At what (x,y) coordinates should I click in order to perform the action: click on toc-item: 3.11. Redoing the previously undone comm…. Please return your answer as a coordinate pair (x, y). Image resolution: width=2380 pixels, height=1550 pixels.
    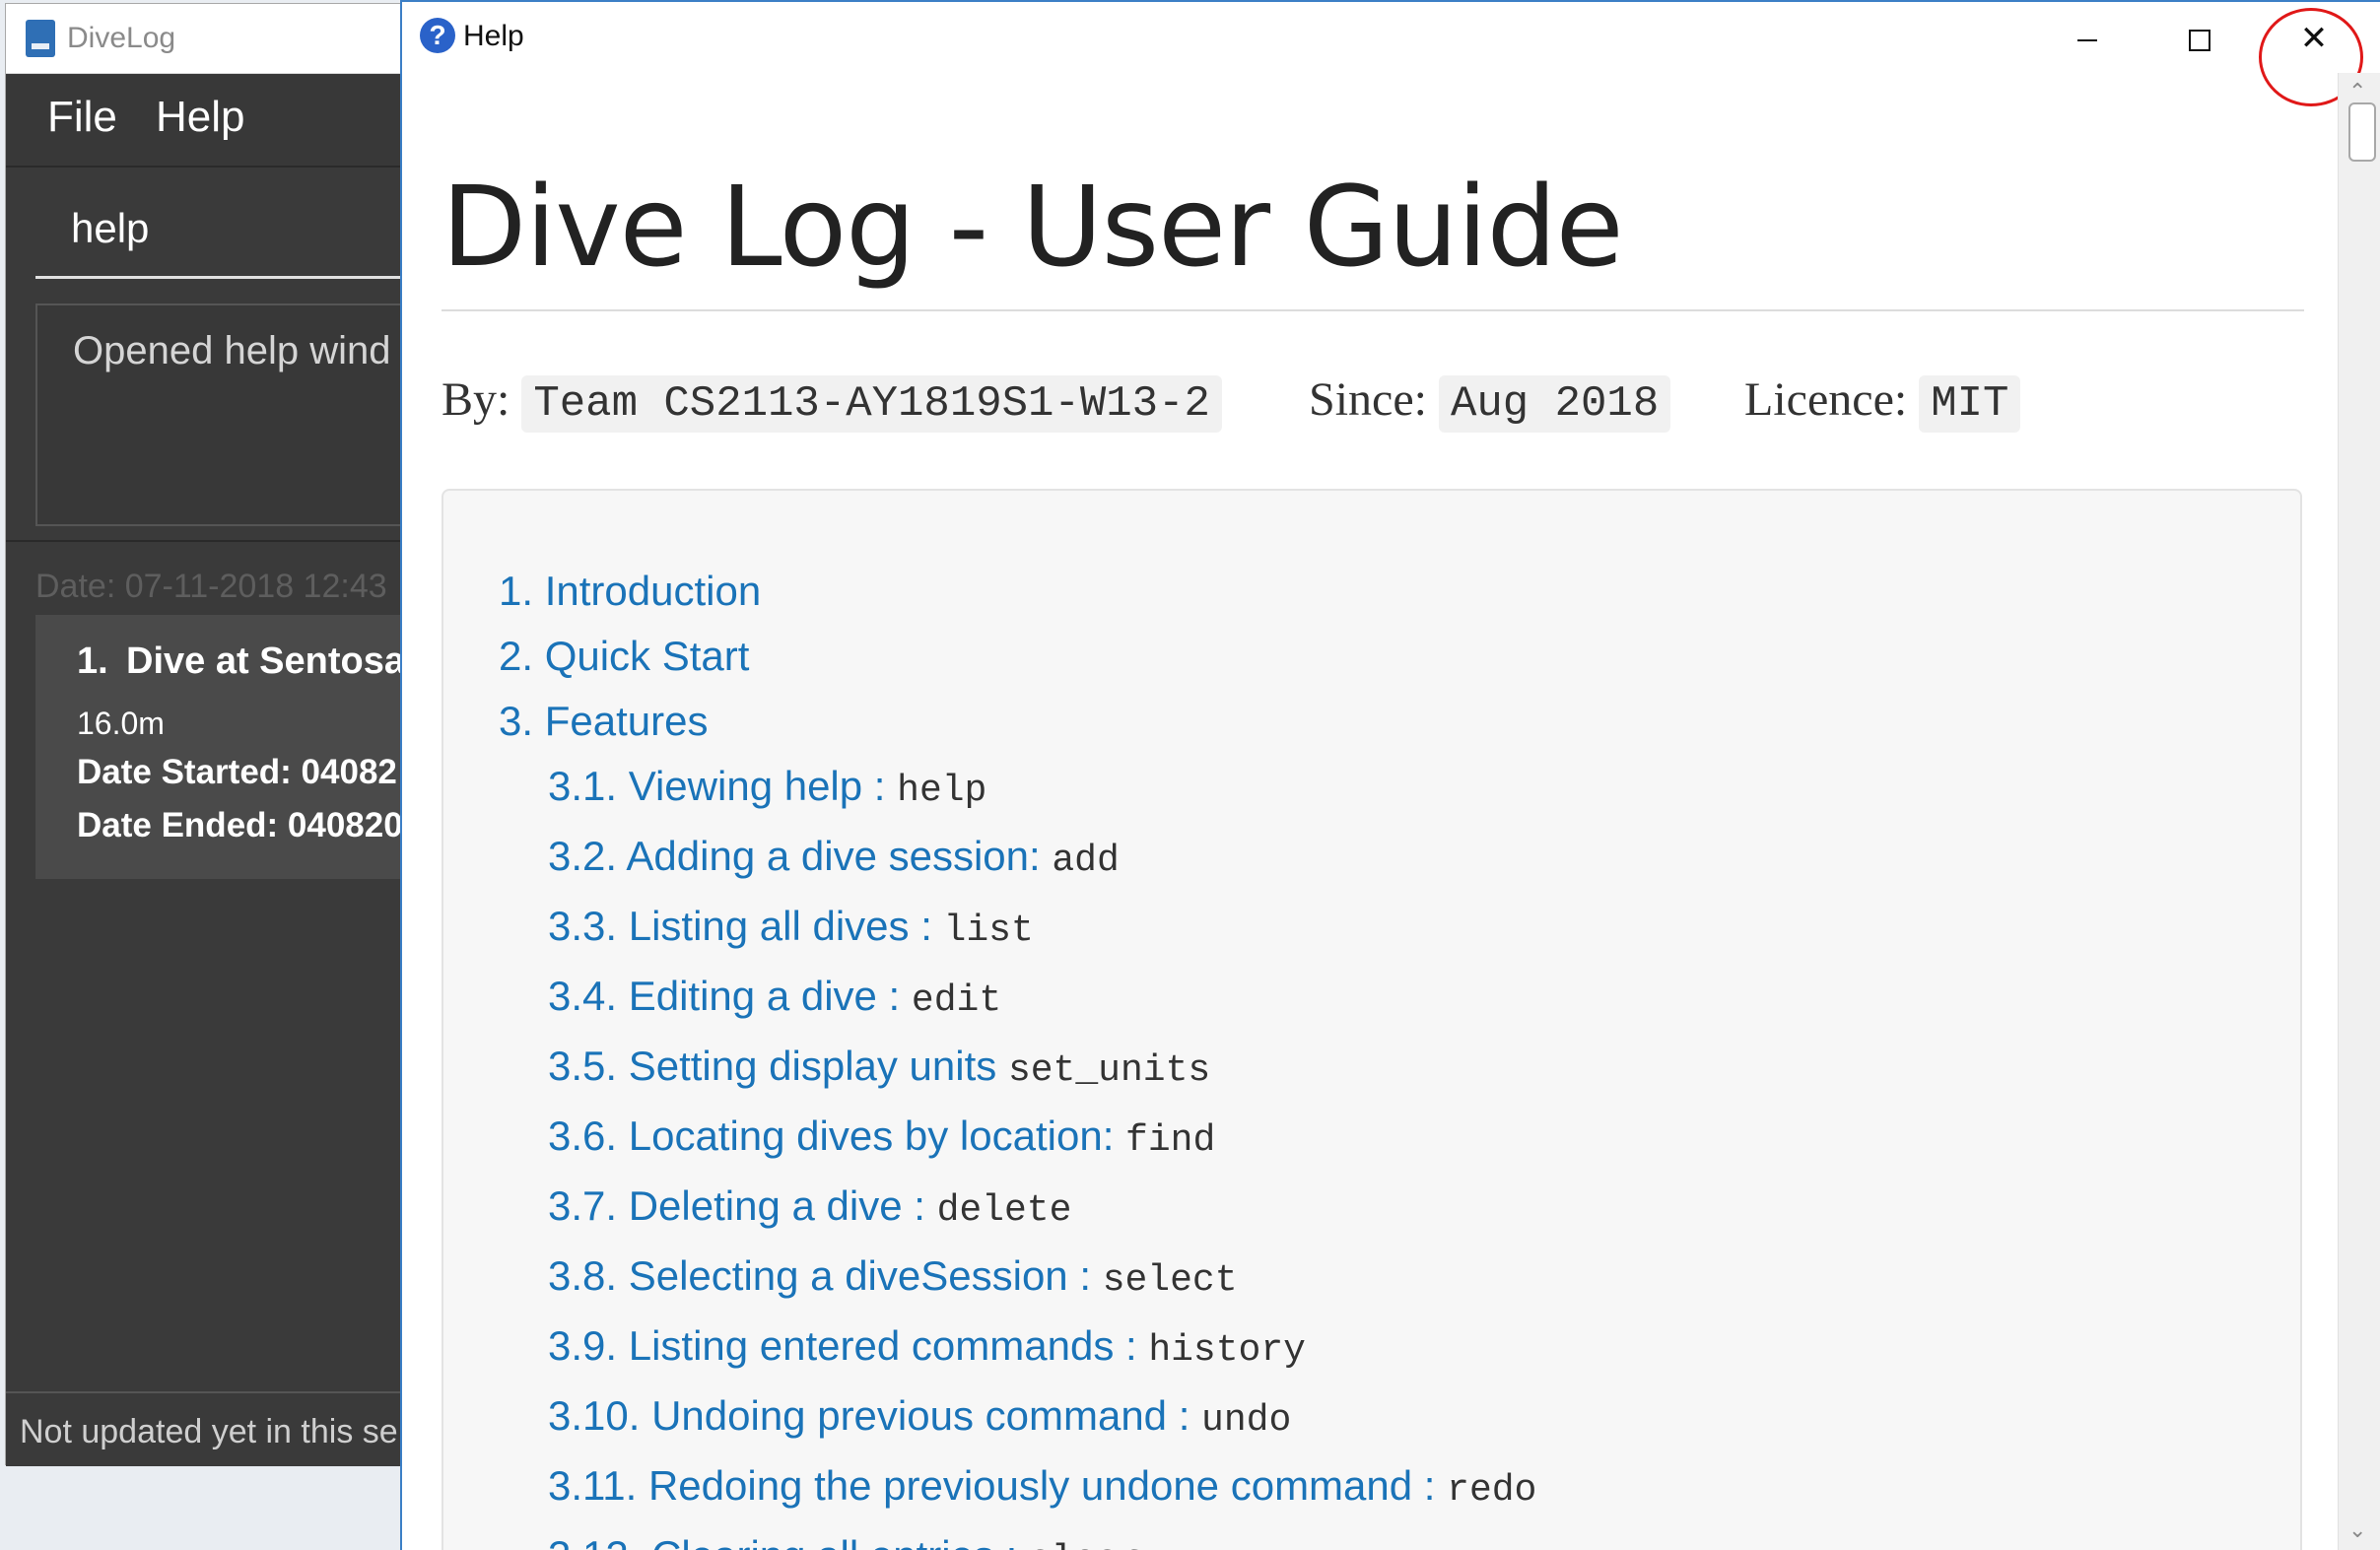
    Looking at the image, I should click on (1042, 1487).